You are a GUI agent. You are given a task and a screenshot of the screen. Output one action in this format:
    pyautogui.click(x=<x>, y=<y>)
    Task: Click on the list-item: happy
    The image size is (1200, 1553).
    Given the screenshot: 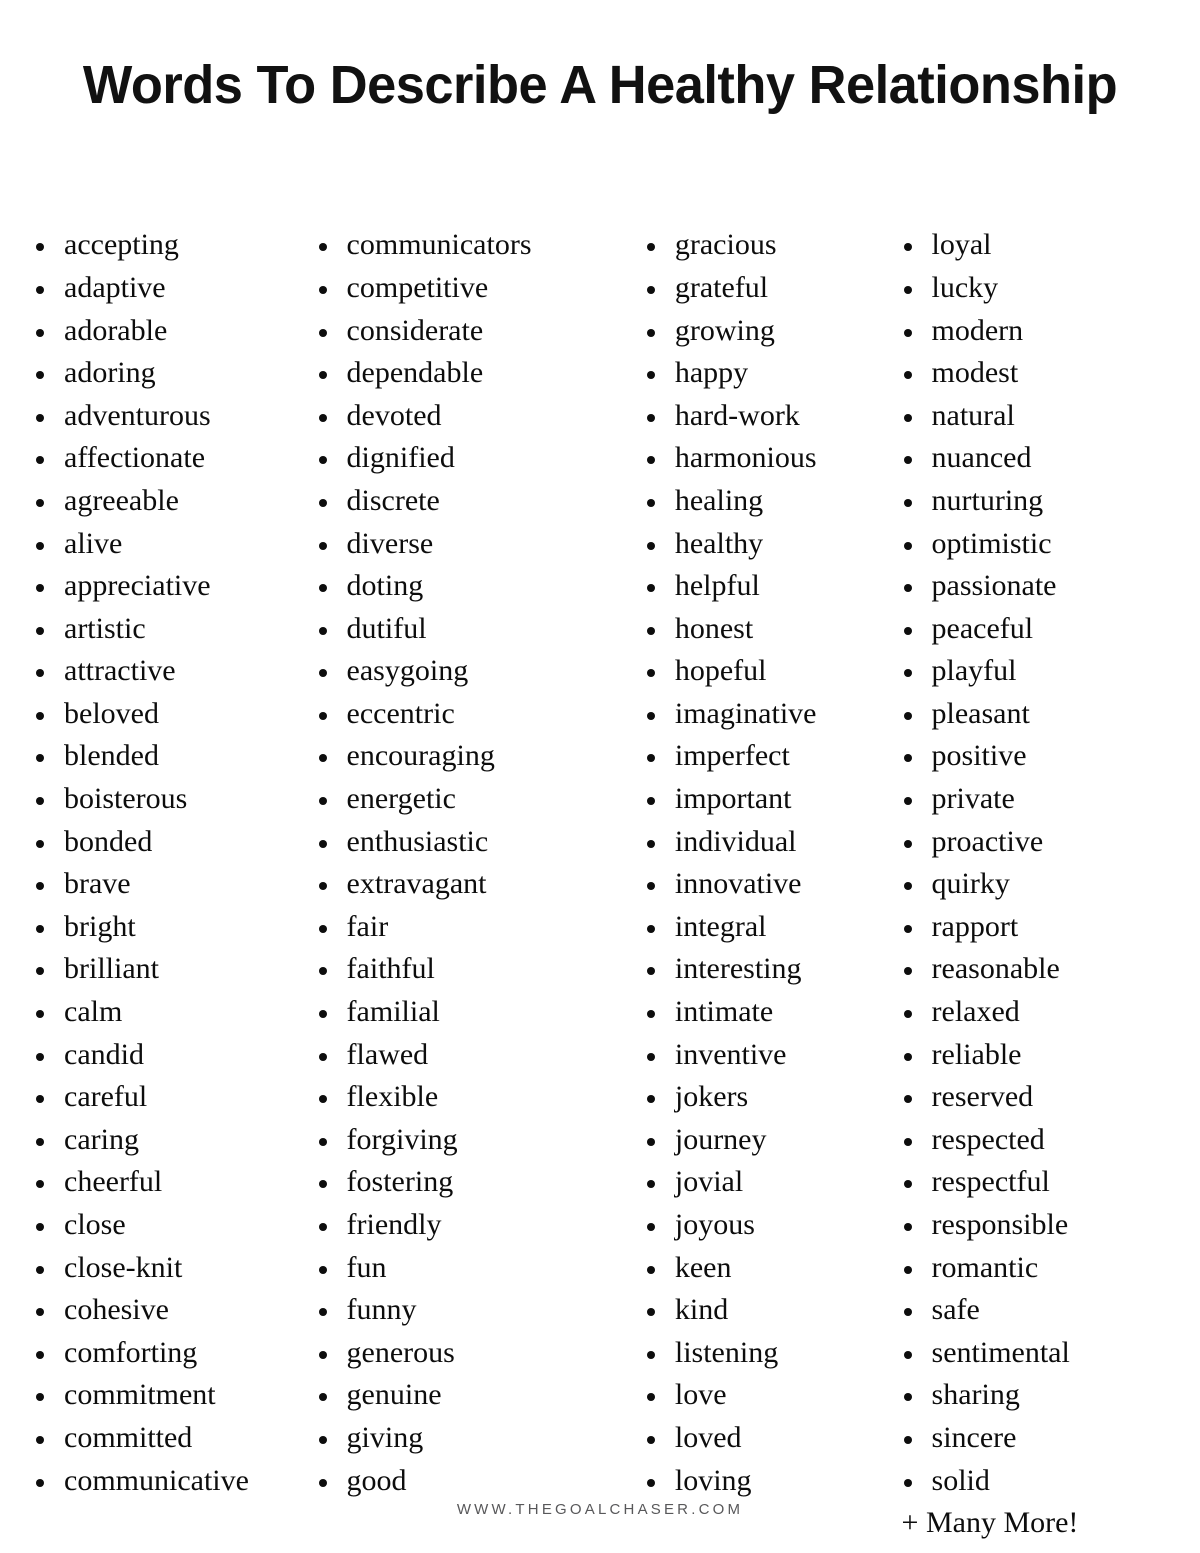 What is the action you would take?
    pyautogui.click(x=761, y=373)
    